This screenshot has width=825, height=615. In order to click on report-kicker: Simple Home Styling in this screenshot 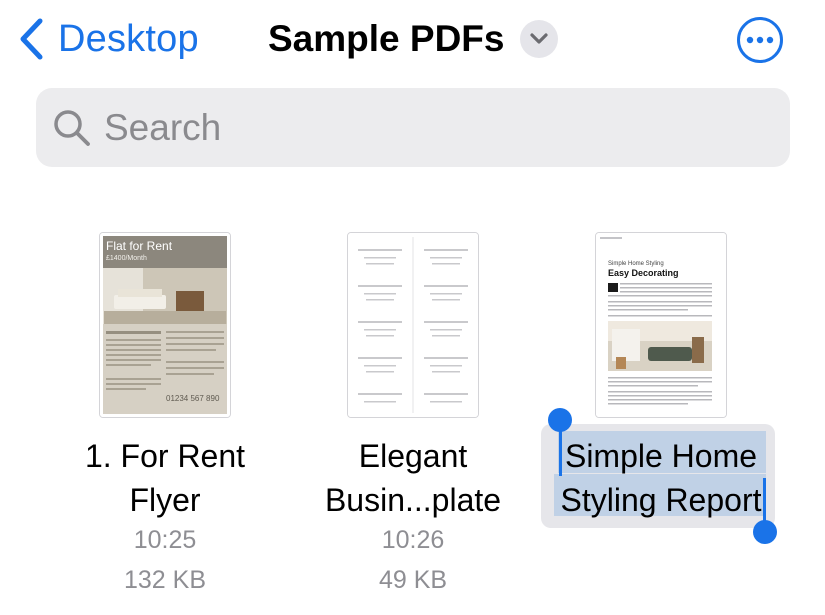, I will do `click(636, 264)`.